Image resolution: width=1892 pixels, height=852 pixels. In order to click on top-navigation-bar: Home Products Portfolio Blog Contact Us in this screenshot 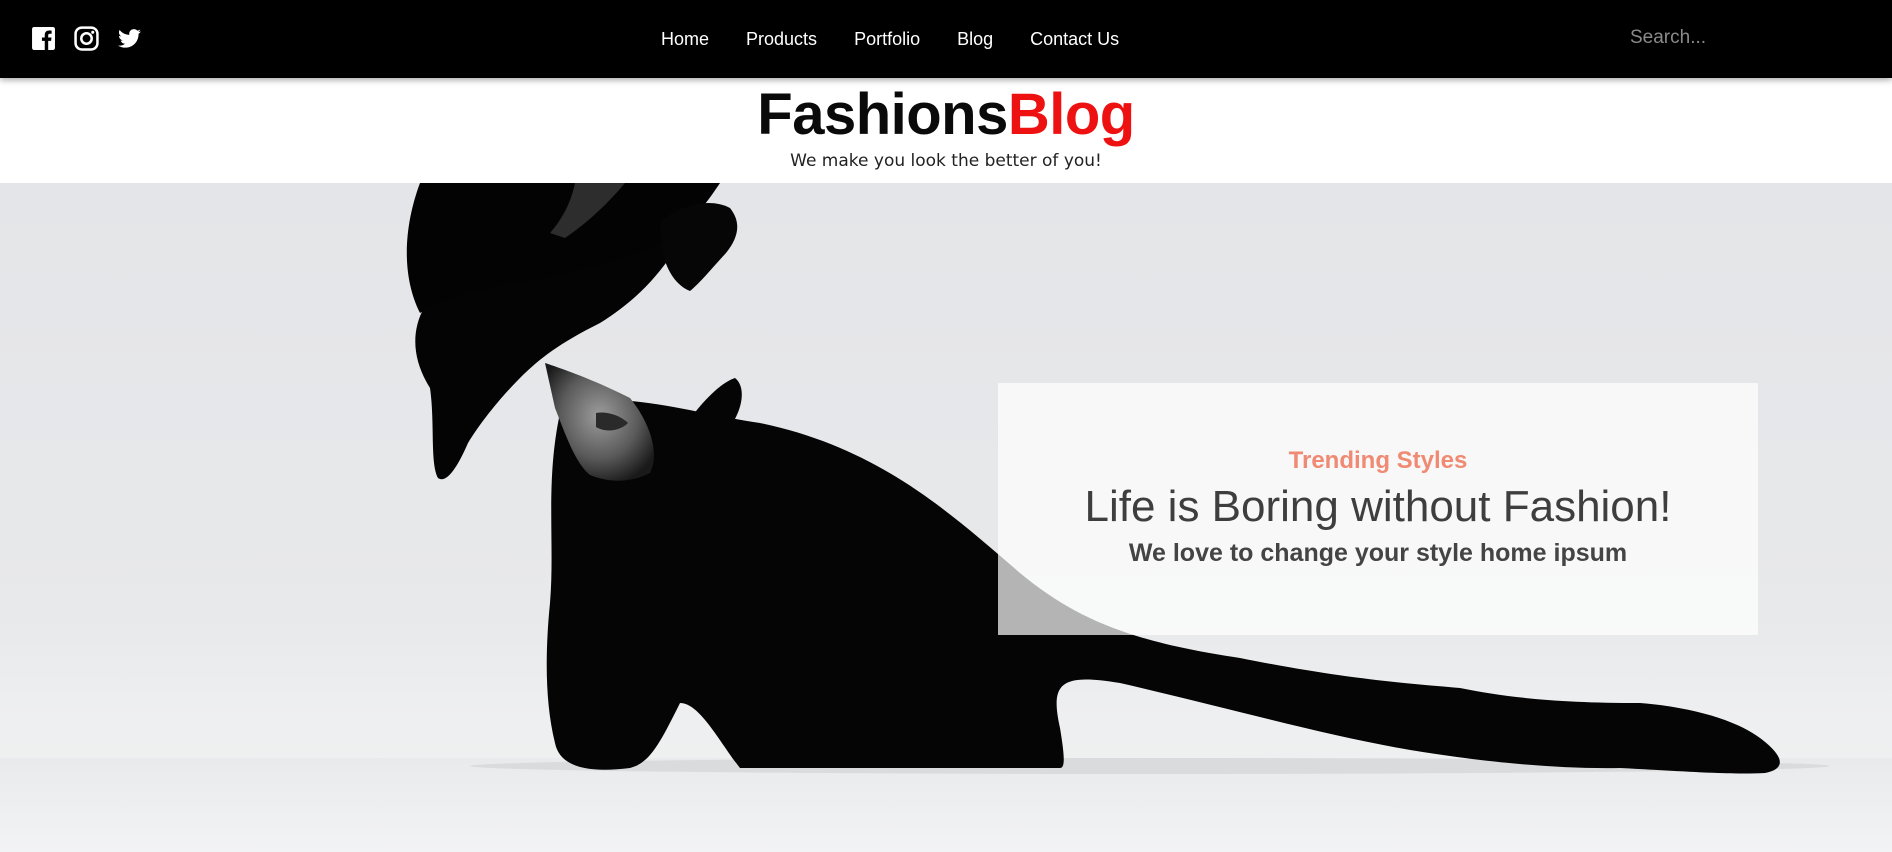, I will do `click(946, 39)`.